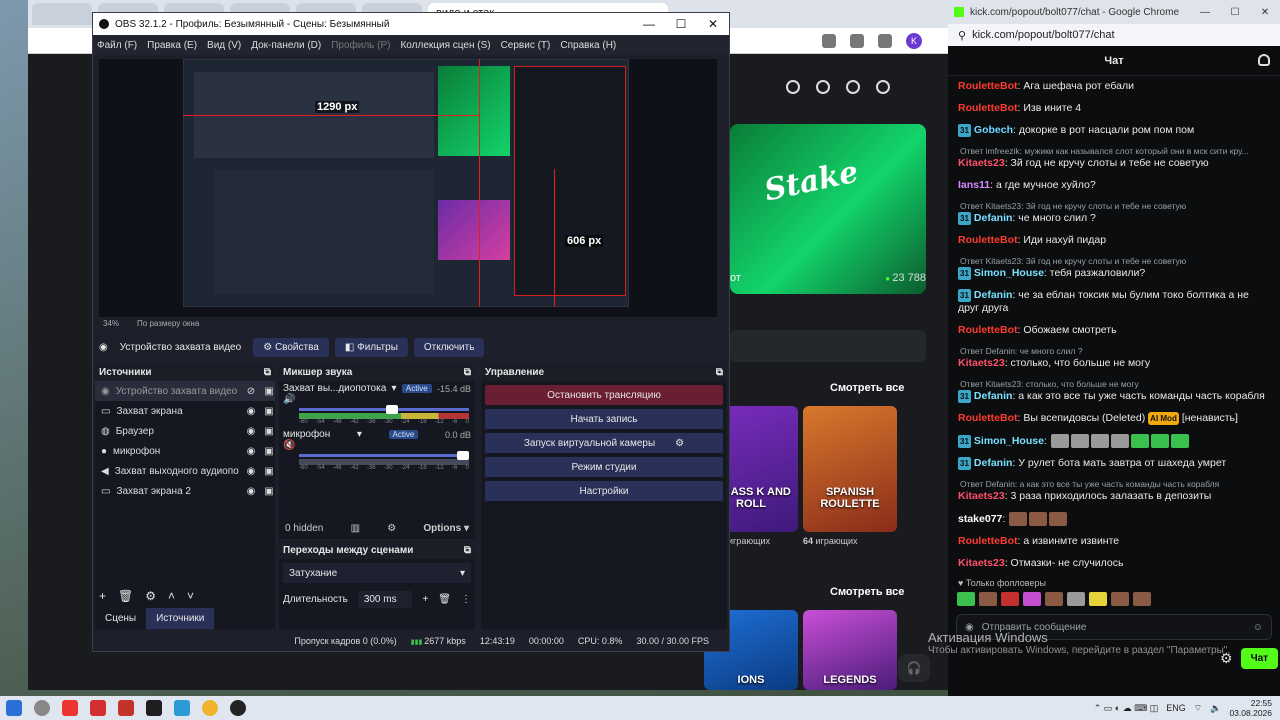 The height and width of the screenshot is (720, 1280). What do you see at coordinates (735, 278) in the screenshot?
I see `stake-channel-name: от` at bounding box center [735, 278].